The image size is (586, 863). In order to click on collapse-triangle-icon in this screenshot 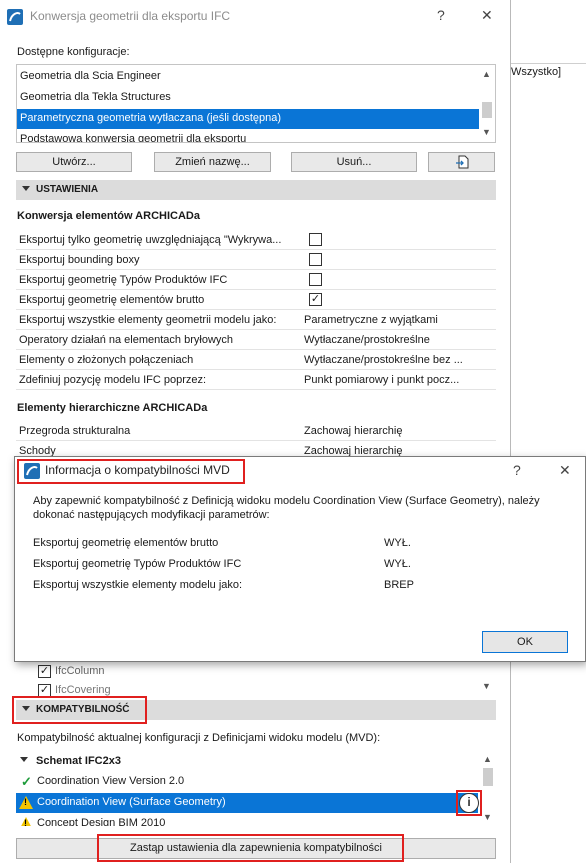, I will do `click(26, 188)`.